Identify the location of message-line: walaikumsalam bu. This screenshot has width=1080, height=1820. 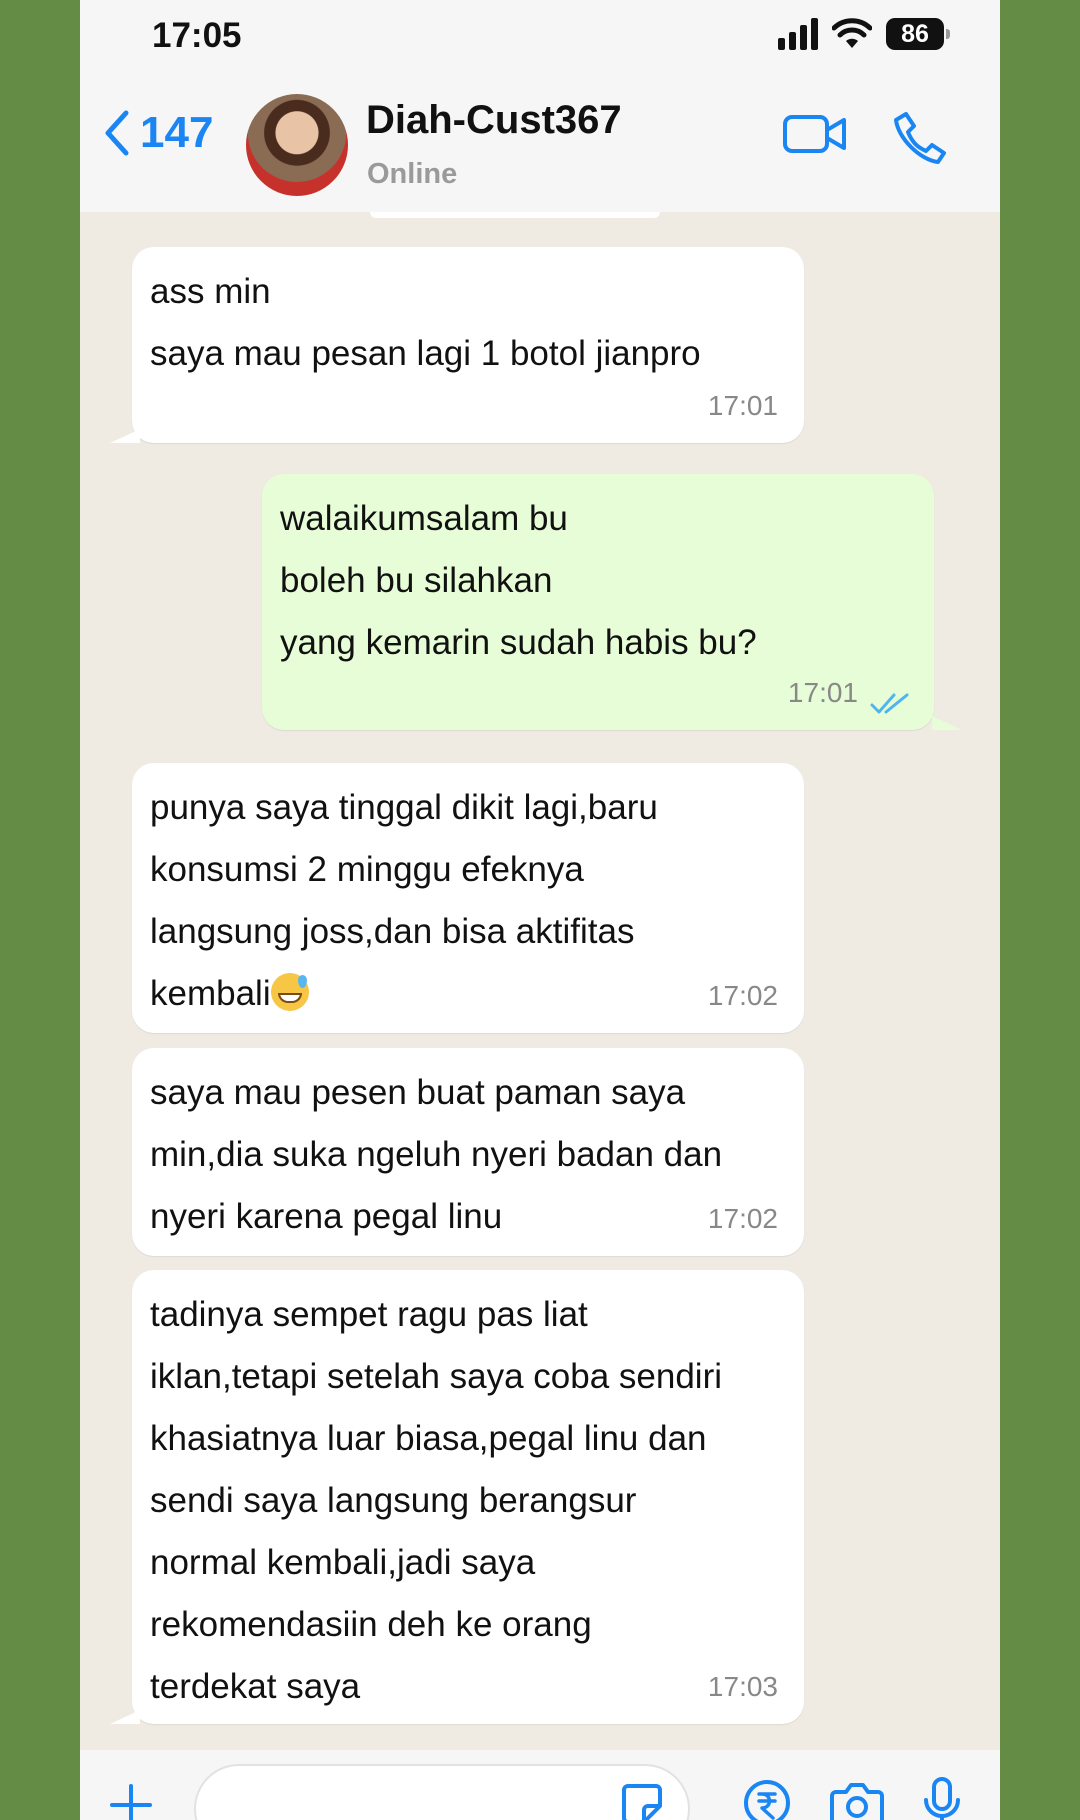
(424, 518).